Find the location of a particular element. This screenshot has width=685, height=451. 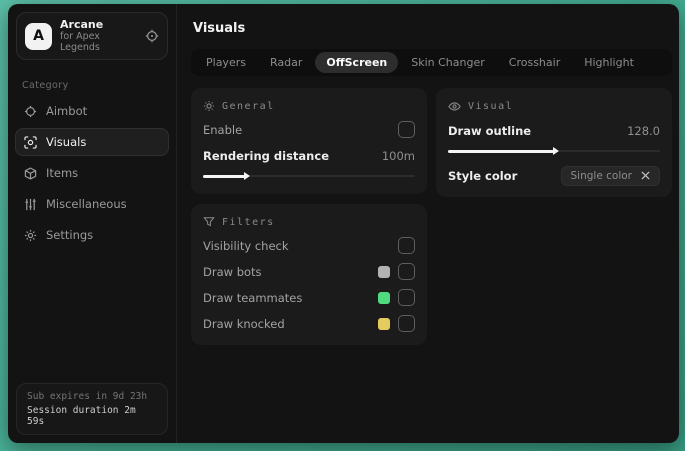

draw-teammates-checkbox is located at coordinates (406, 297).